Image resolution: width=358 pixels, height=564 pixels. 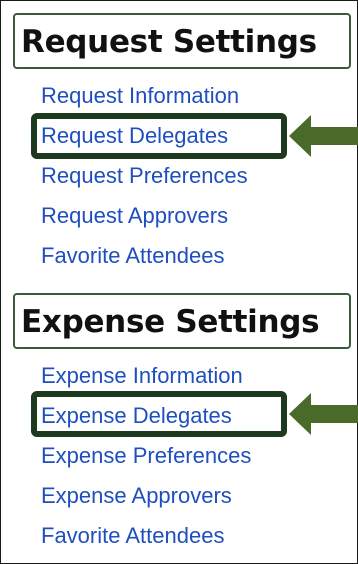 I want to click on link-expense-favorite-attendees: Favorite Attendees, so click(x=132, y=536).